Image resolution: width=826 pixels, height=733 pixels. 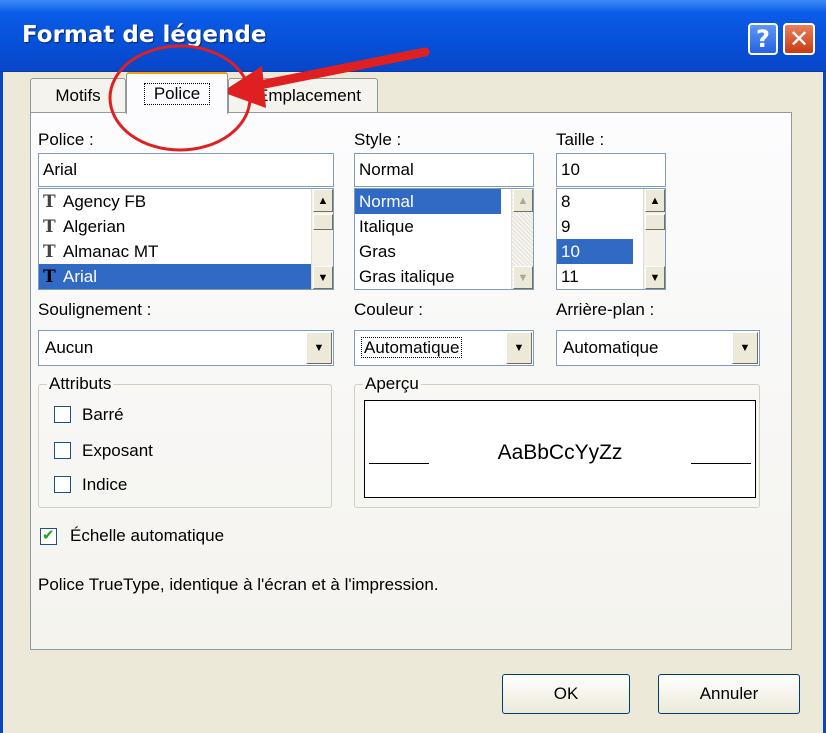 I want to click on background-value: Automatique, so click(x=611, y=347).